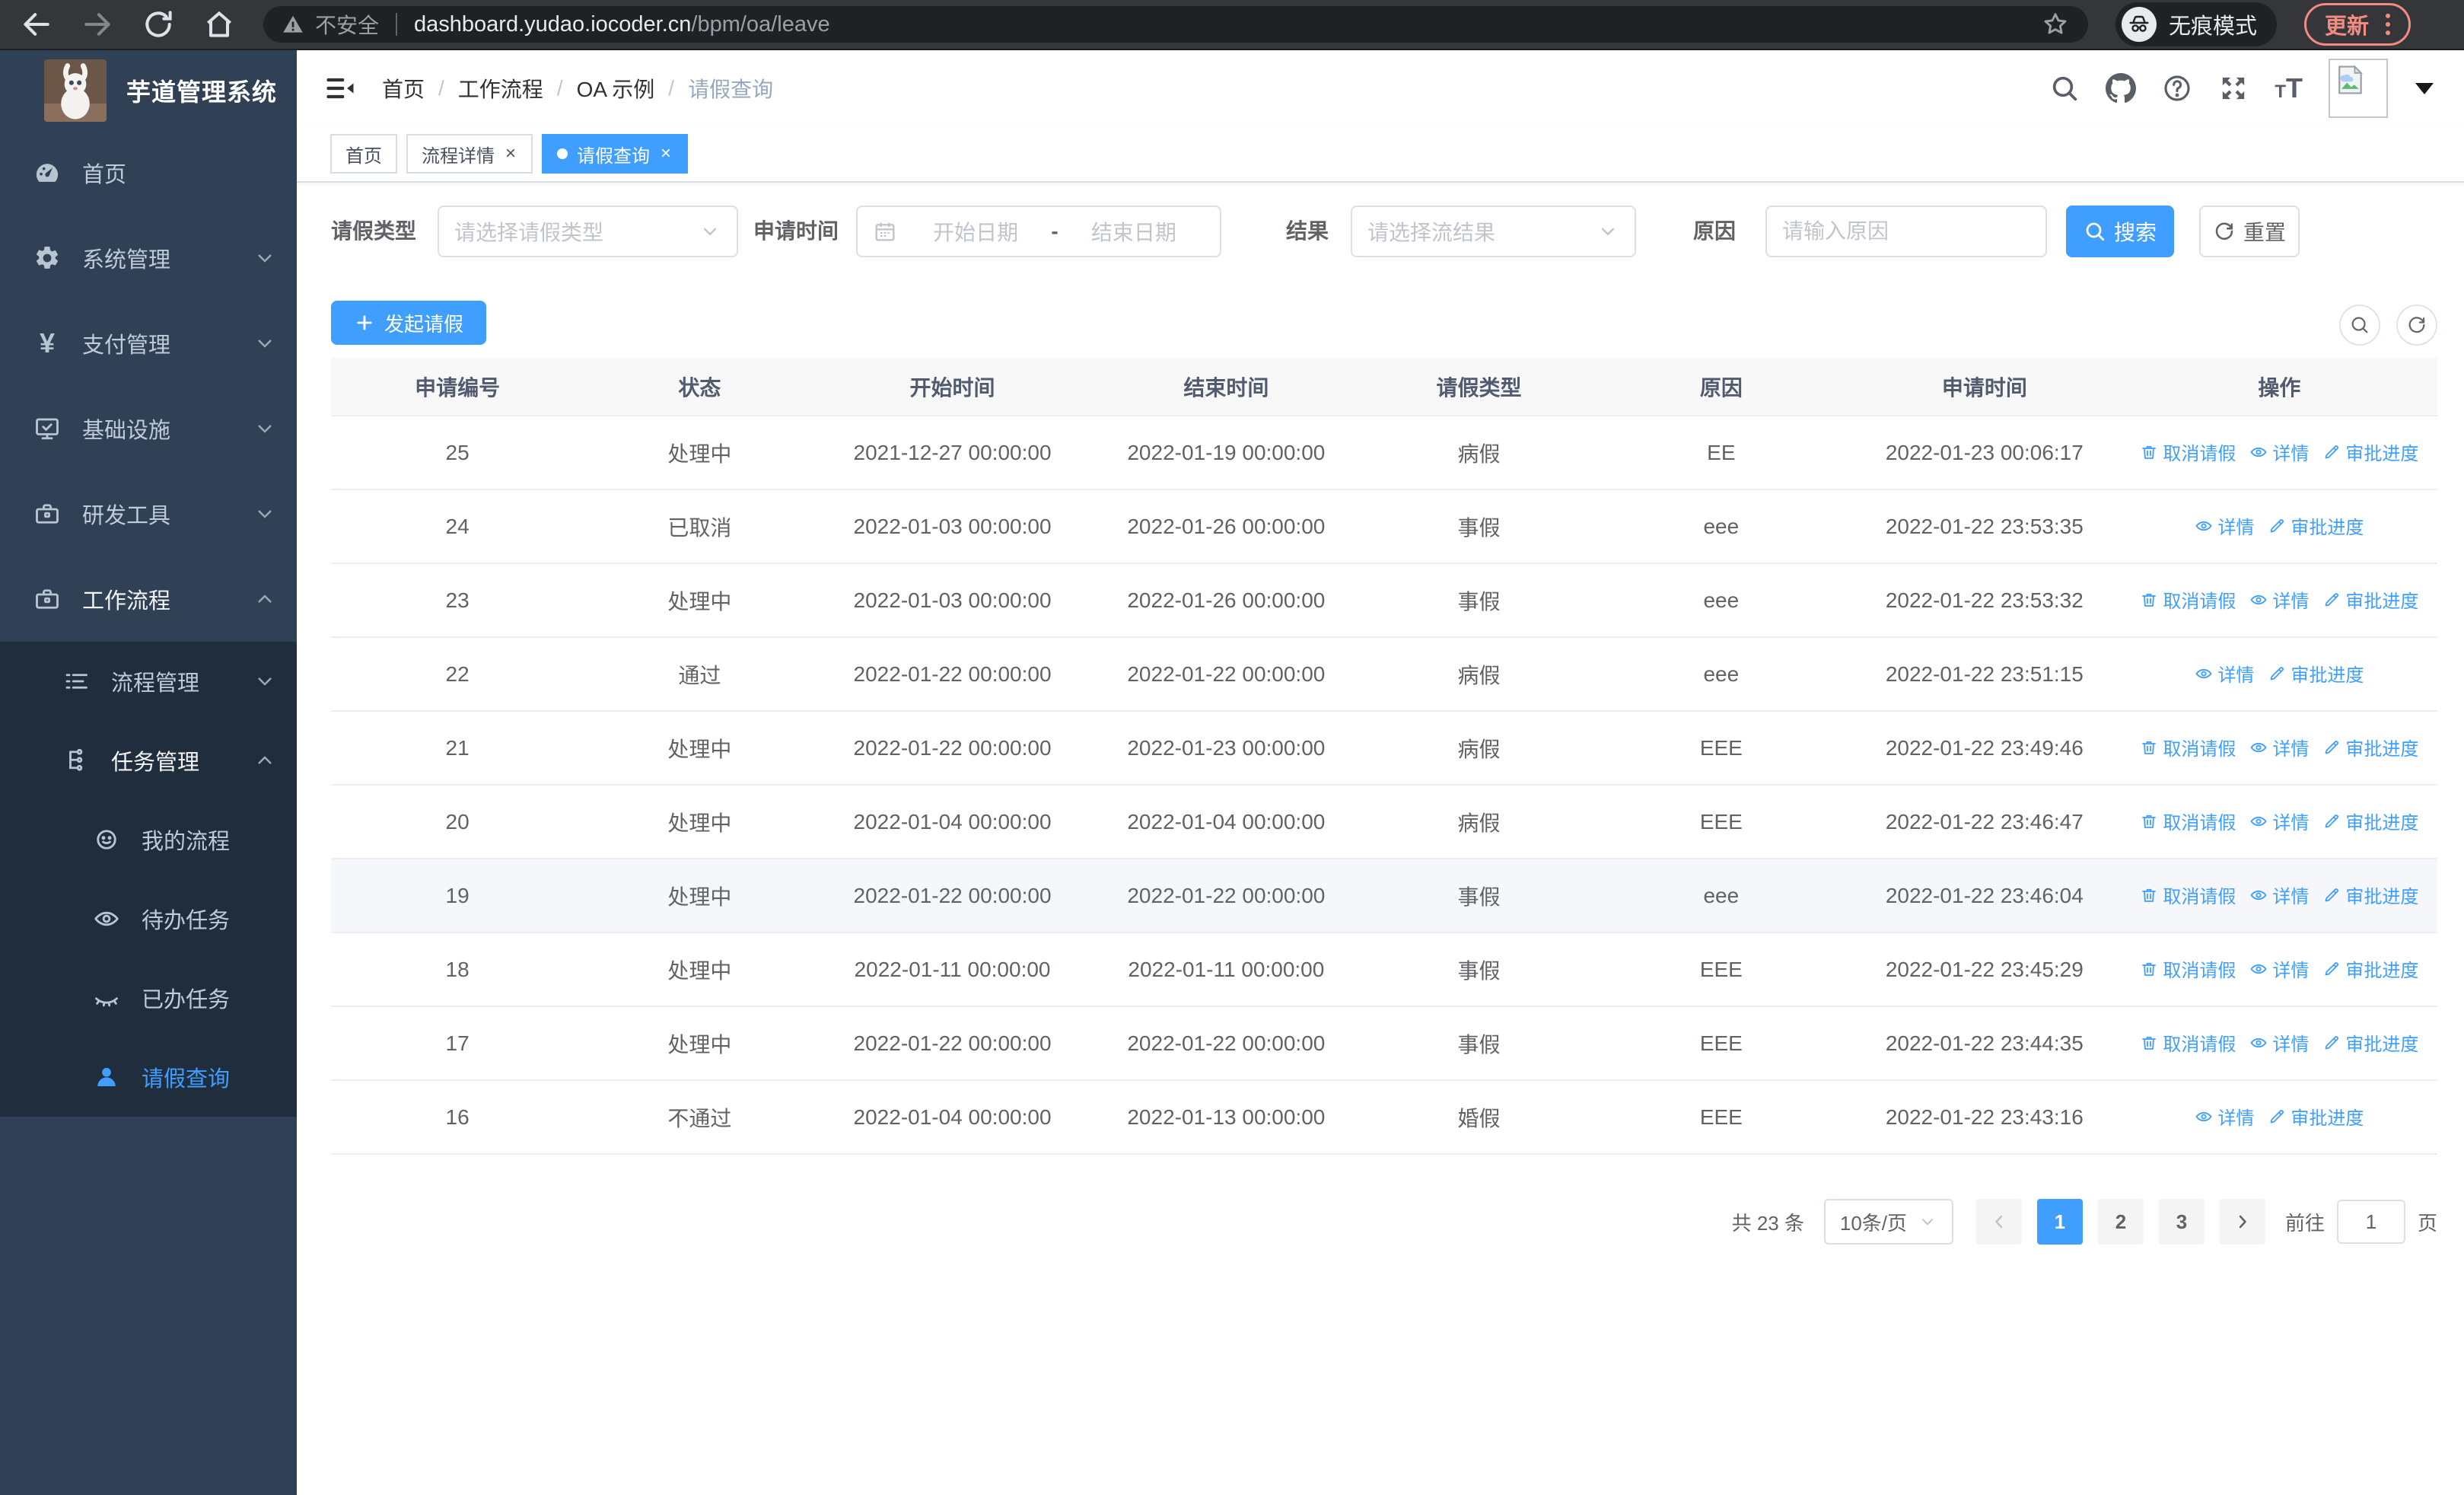 The width and height of the screenshot is (2464, 1495). I want to click on sidebar-item-workflow: 工作流程, so click(148, 599).